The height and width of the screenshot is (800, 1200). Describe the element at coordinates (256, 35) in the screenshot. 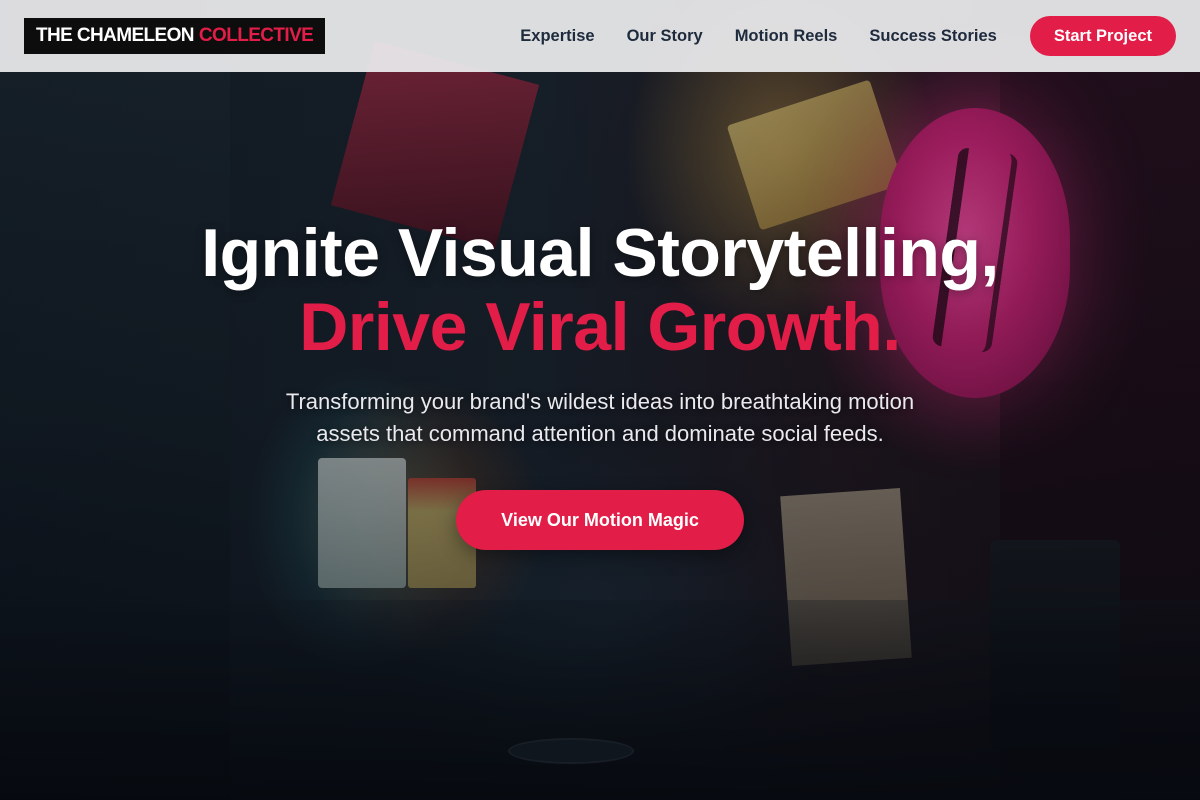

I see `brand-name-accent: COLLECTIVE` at that location.